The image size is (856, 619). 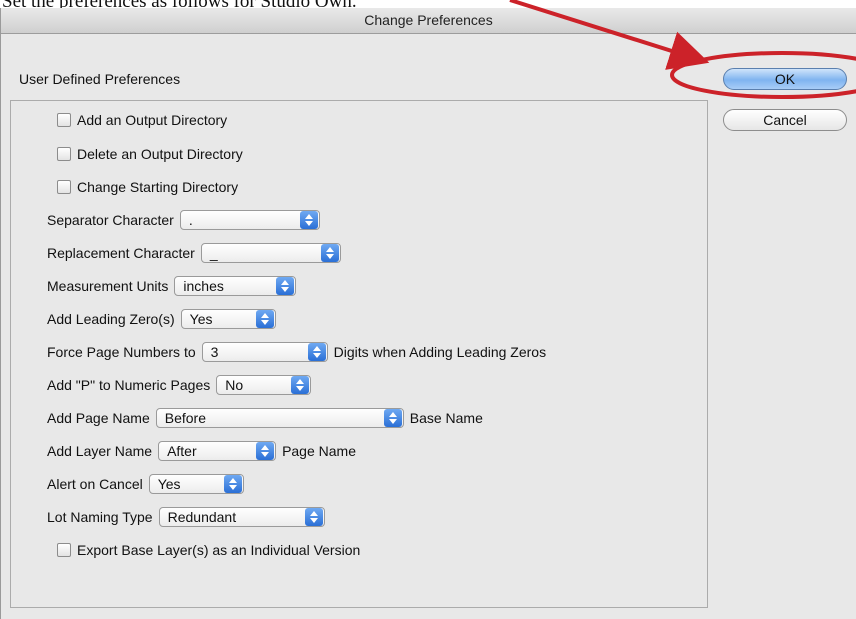 I want to click on delete-output-directory-checkbox, so click(x=64, y=154).